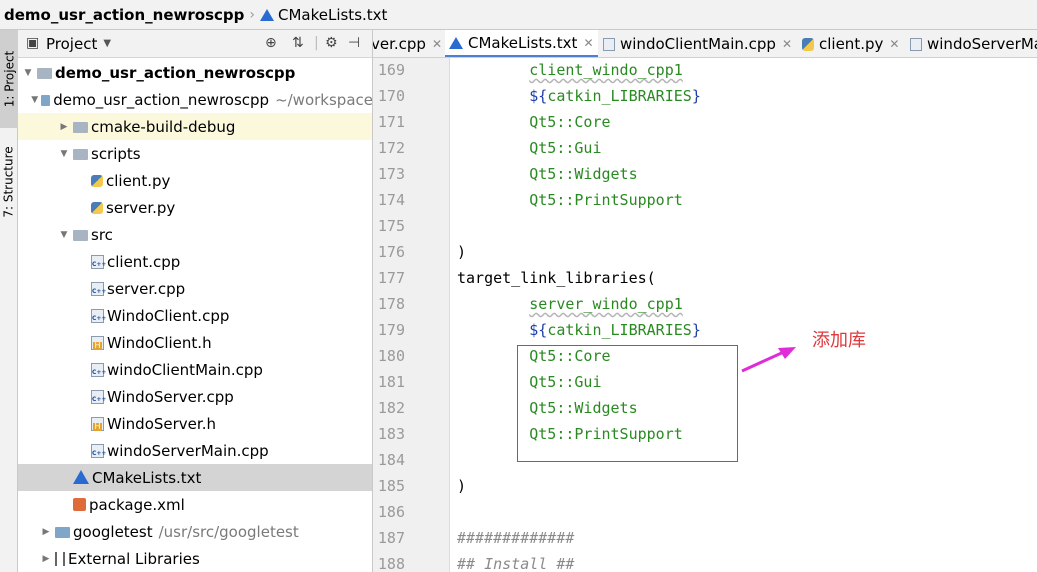 The height and width of the screenshot is (572, 1037). Describe the element at coordinates (195, 396) in the screenshot. I see `tree-item: WindoServer.cpp` at that location.